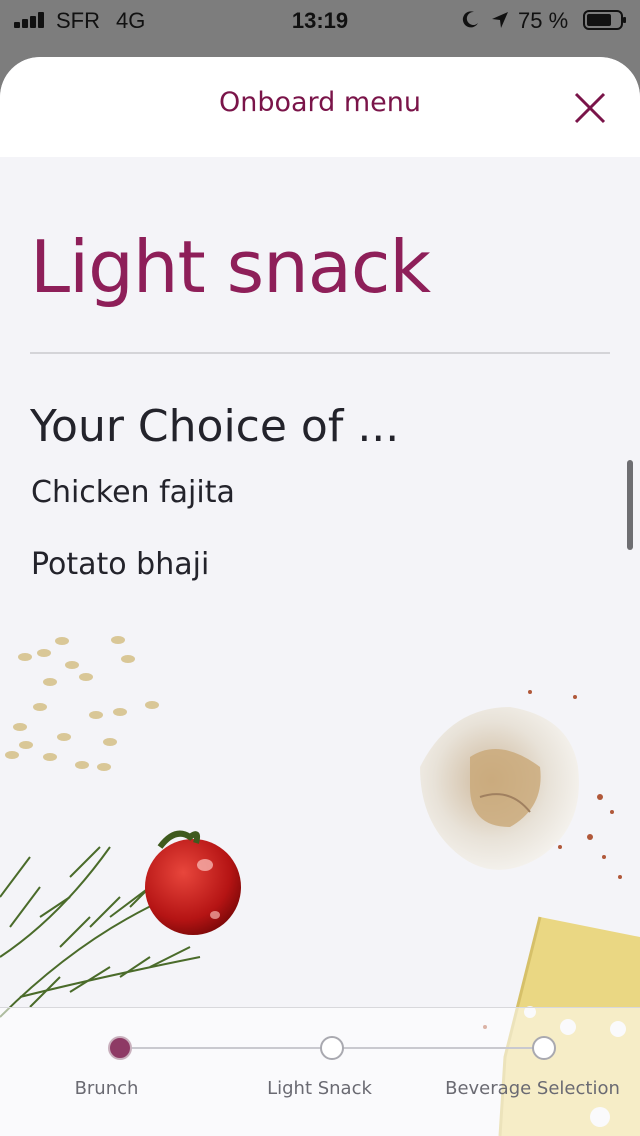 Image resolution: width=640 pixels, height=1136 pixels. Describe the element at coordinates (230, 267) in the screenshot. I see `section-title: Light snack` at that location.